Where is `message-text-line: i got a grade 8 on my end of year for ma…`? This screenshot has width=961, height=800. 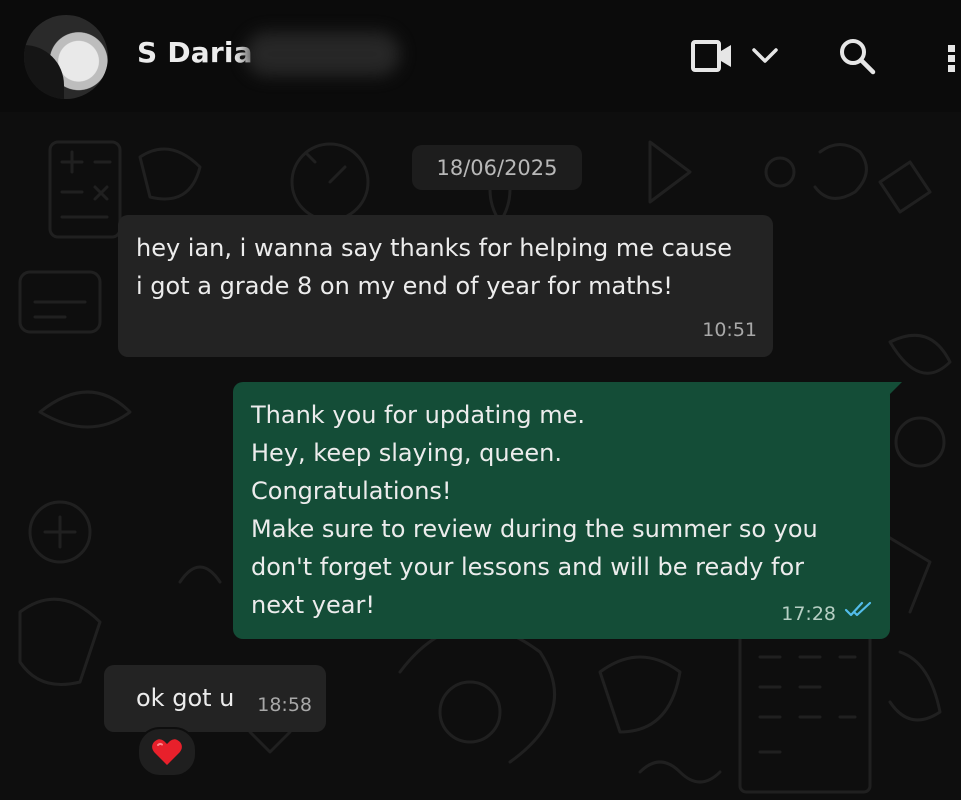
message-text-line: i got a grade 8 on my end of year for ma… is located at coordinates (404, 286).